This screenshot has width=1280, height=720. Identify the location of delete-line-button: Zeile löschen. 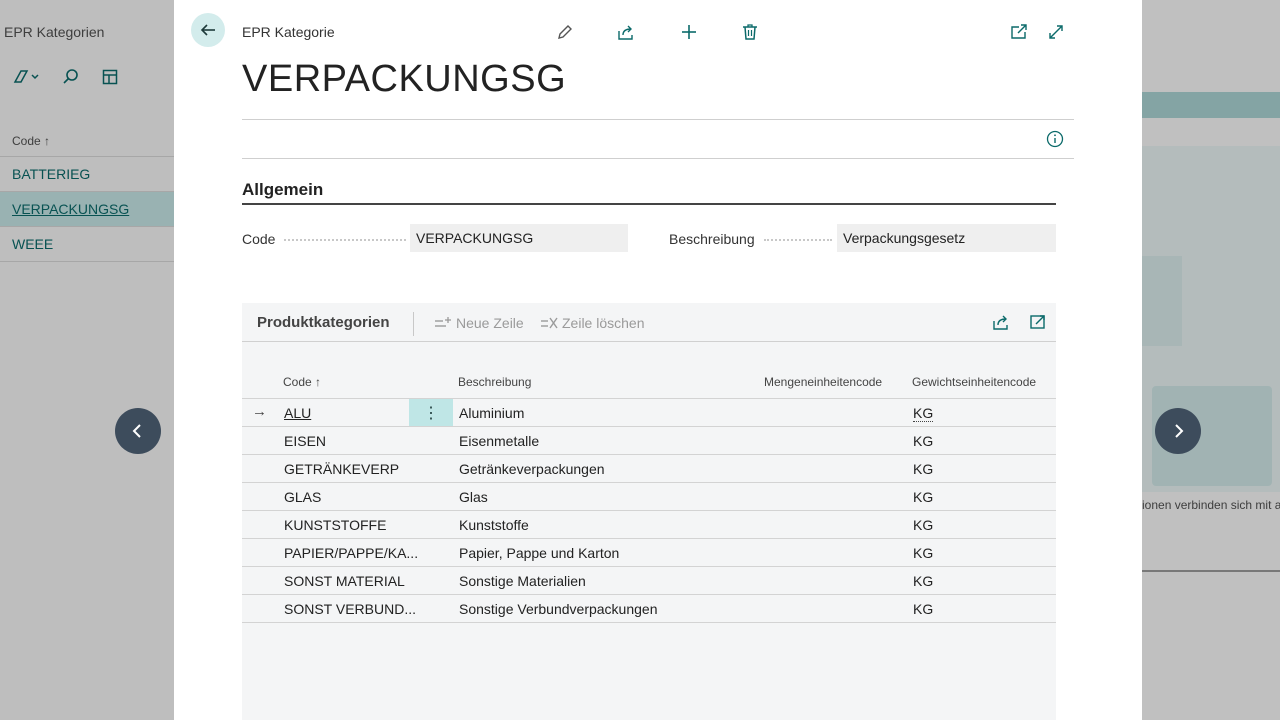
(592, 323).